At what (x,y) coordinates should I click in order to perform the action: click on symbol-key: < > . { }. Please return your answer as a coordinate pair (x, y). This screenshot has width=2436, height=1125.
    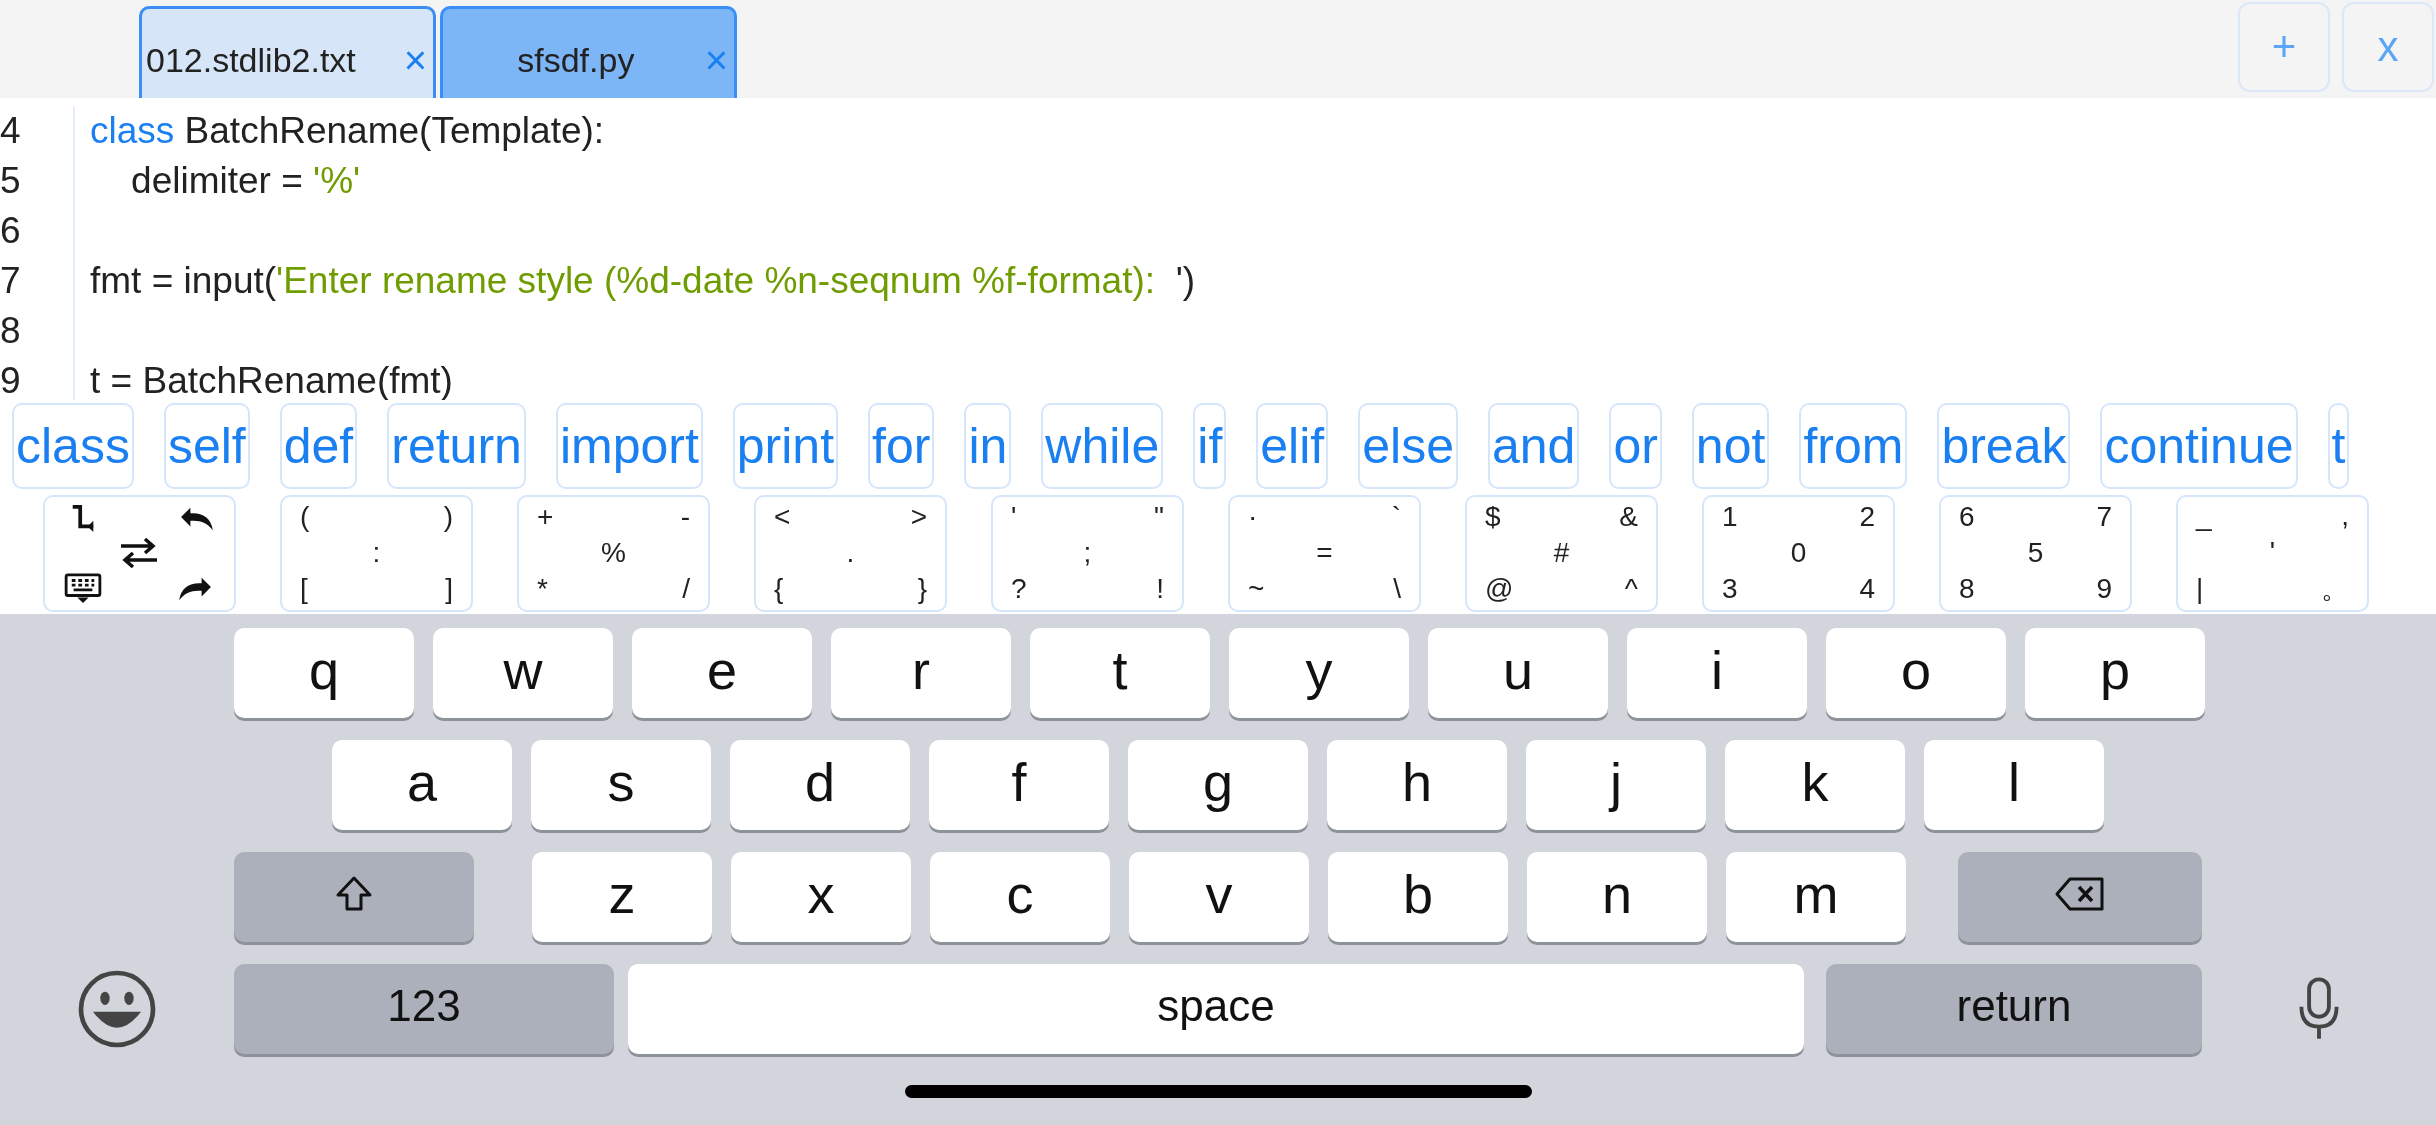
    Looking at the image, I should click on (850, 553).